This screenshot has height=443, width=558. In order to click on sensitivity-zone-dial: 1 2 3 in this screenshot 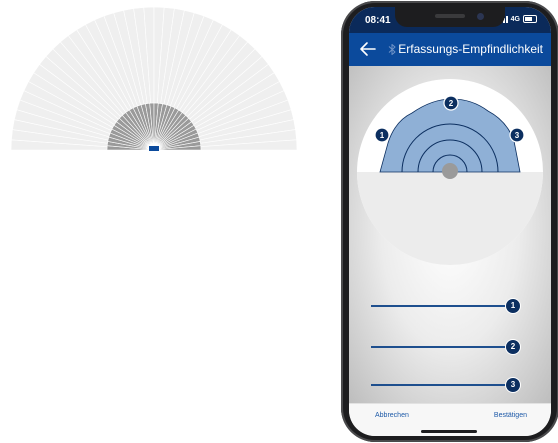, I will do `click(450, 172)`.